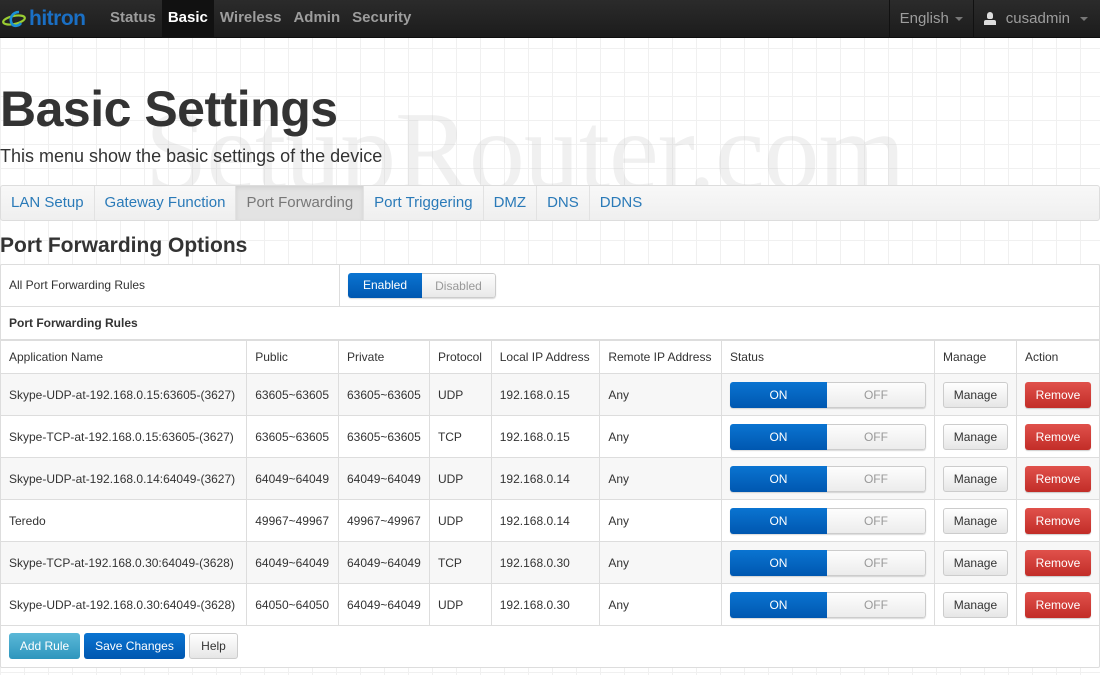 Image resolution: width=1100 pixels, height=675 pixels. I want to click on tab-dns: DNS, so click(563, 203).